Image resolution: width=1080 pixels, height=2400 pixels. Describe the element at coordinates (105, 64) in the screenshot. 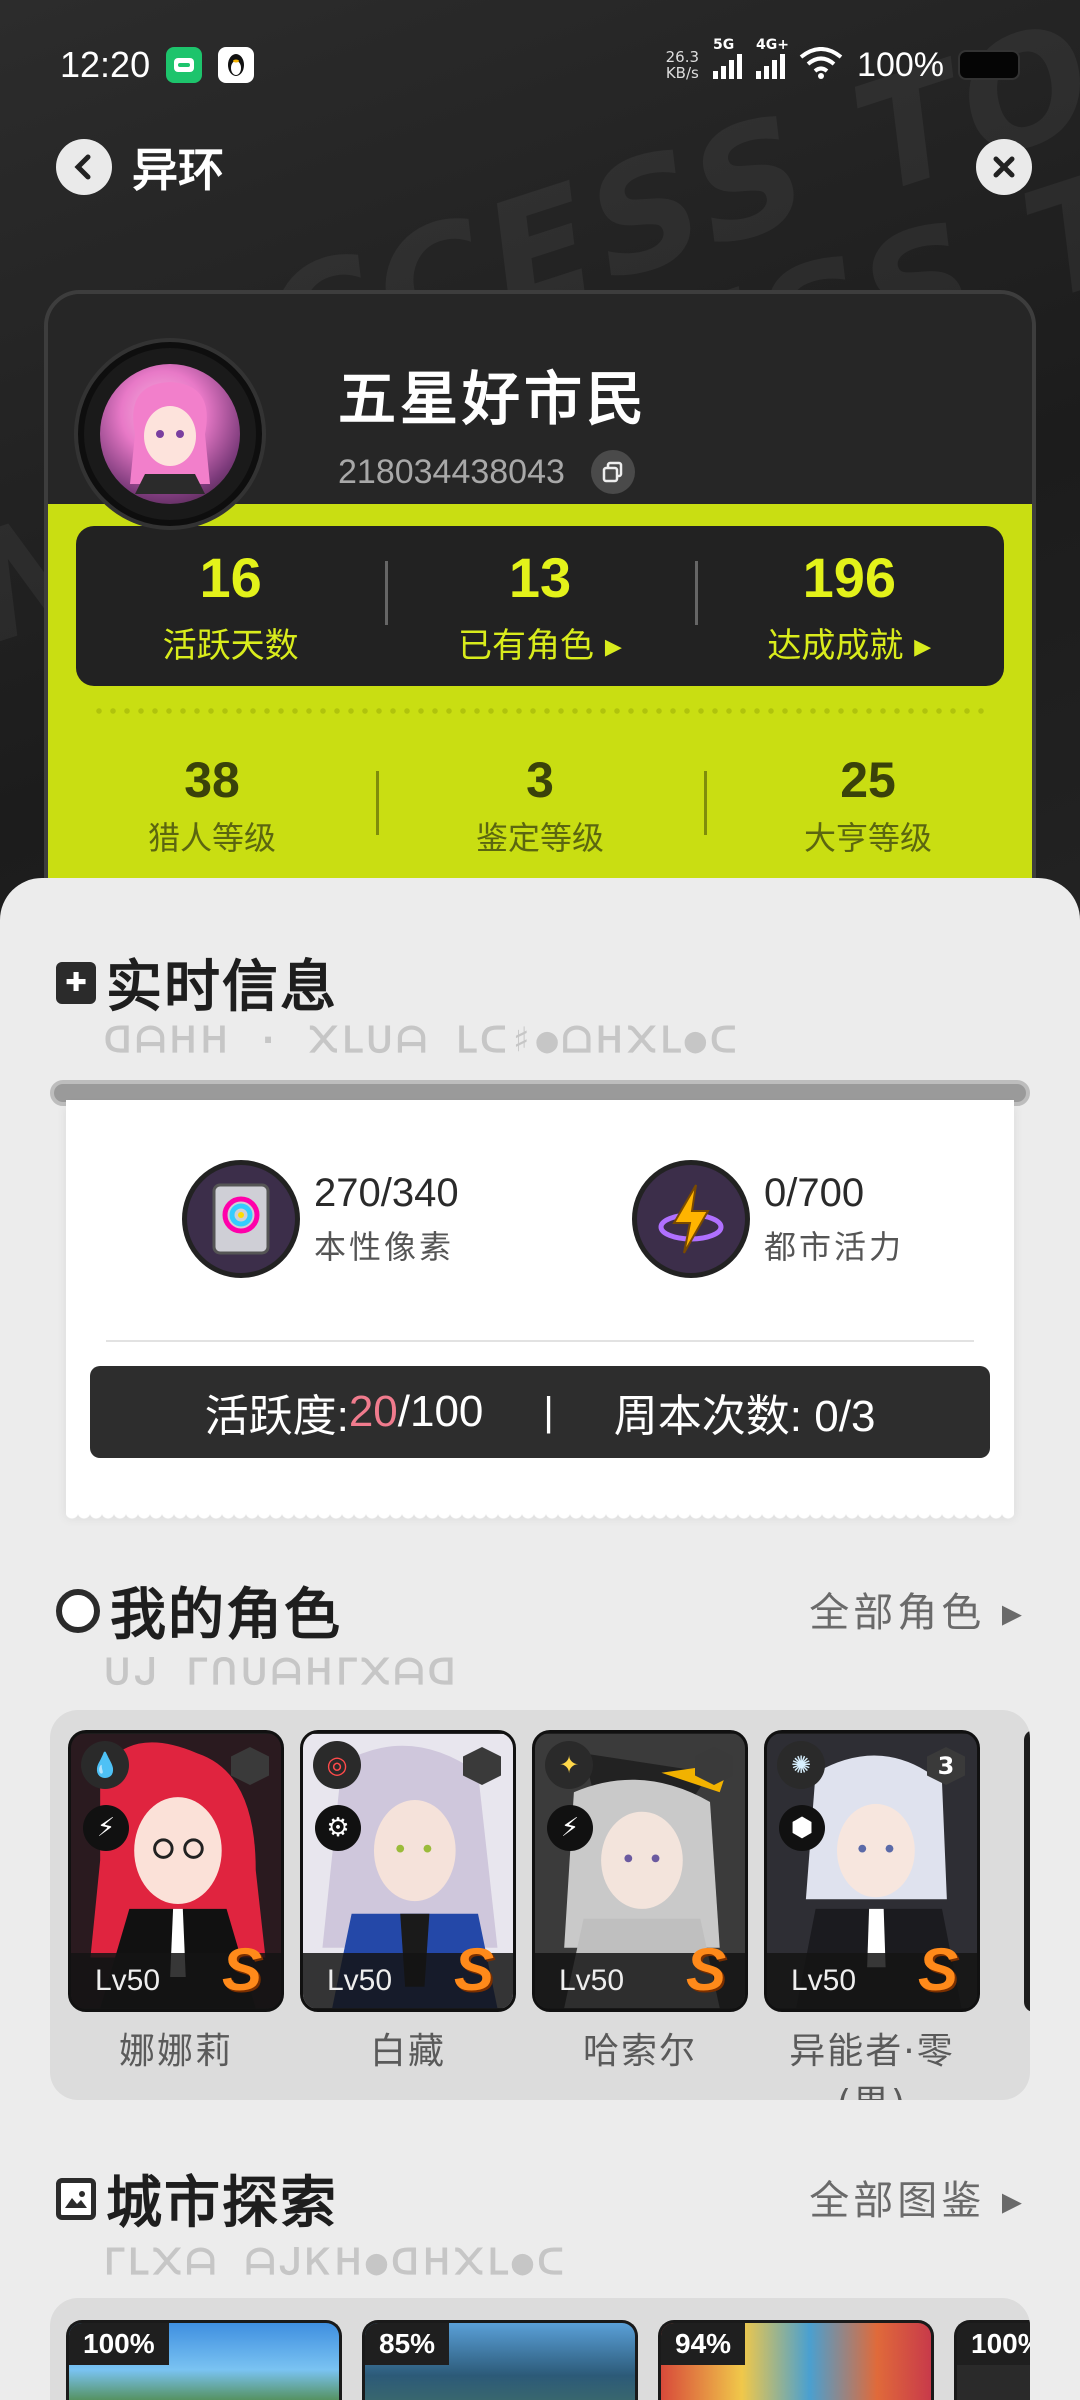

I see `status-time: 12:20` at that location.